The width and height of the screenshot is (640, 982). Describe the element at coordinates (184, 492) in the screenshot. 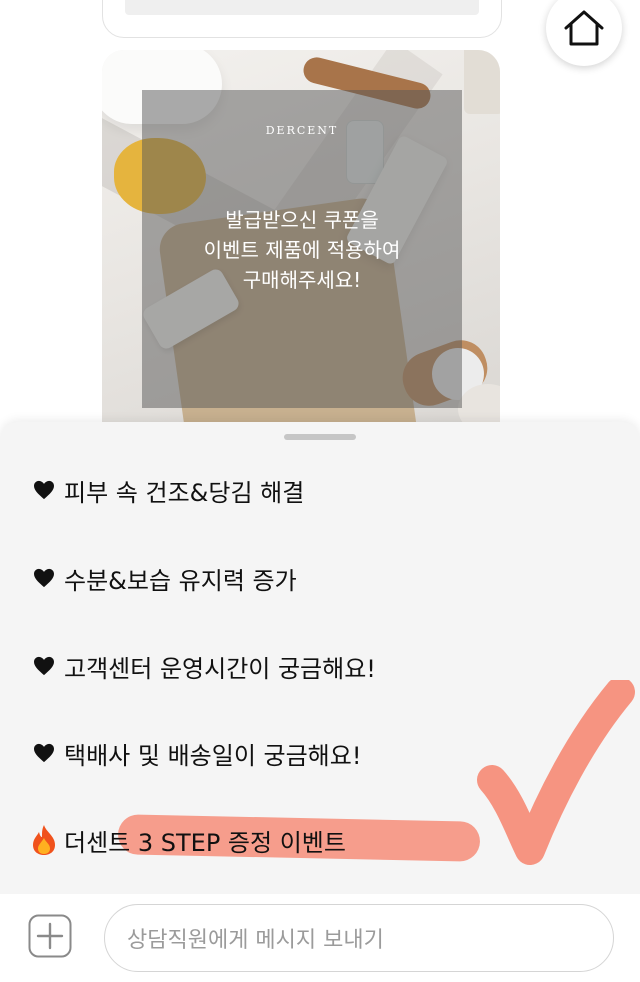

I see `option-label: 피부 속 건조&당김 해결` at that location.